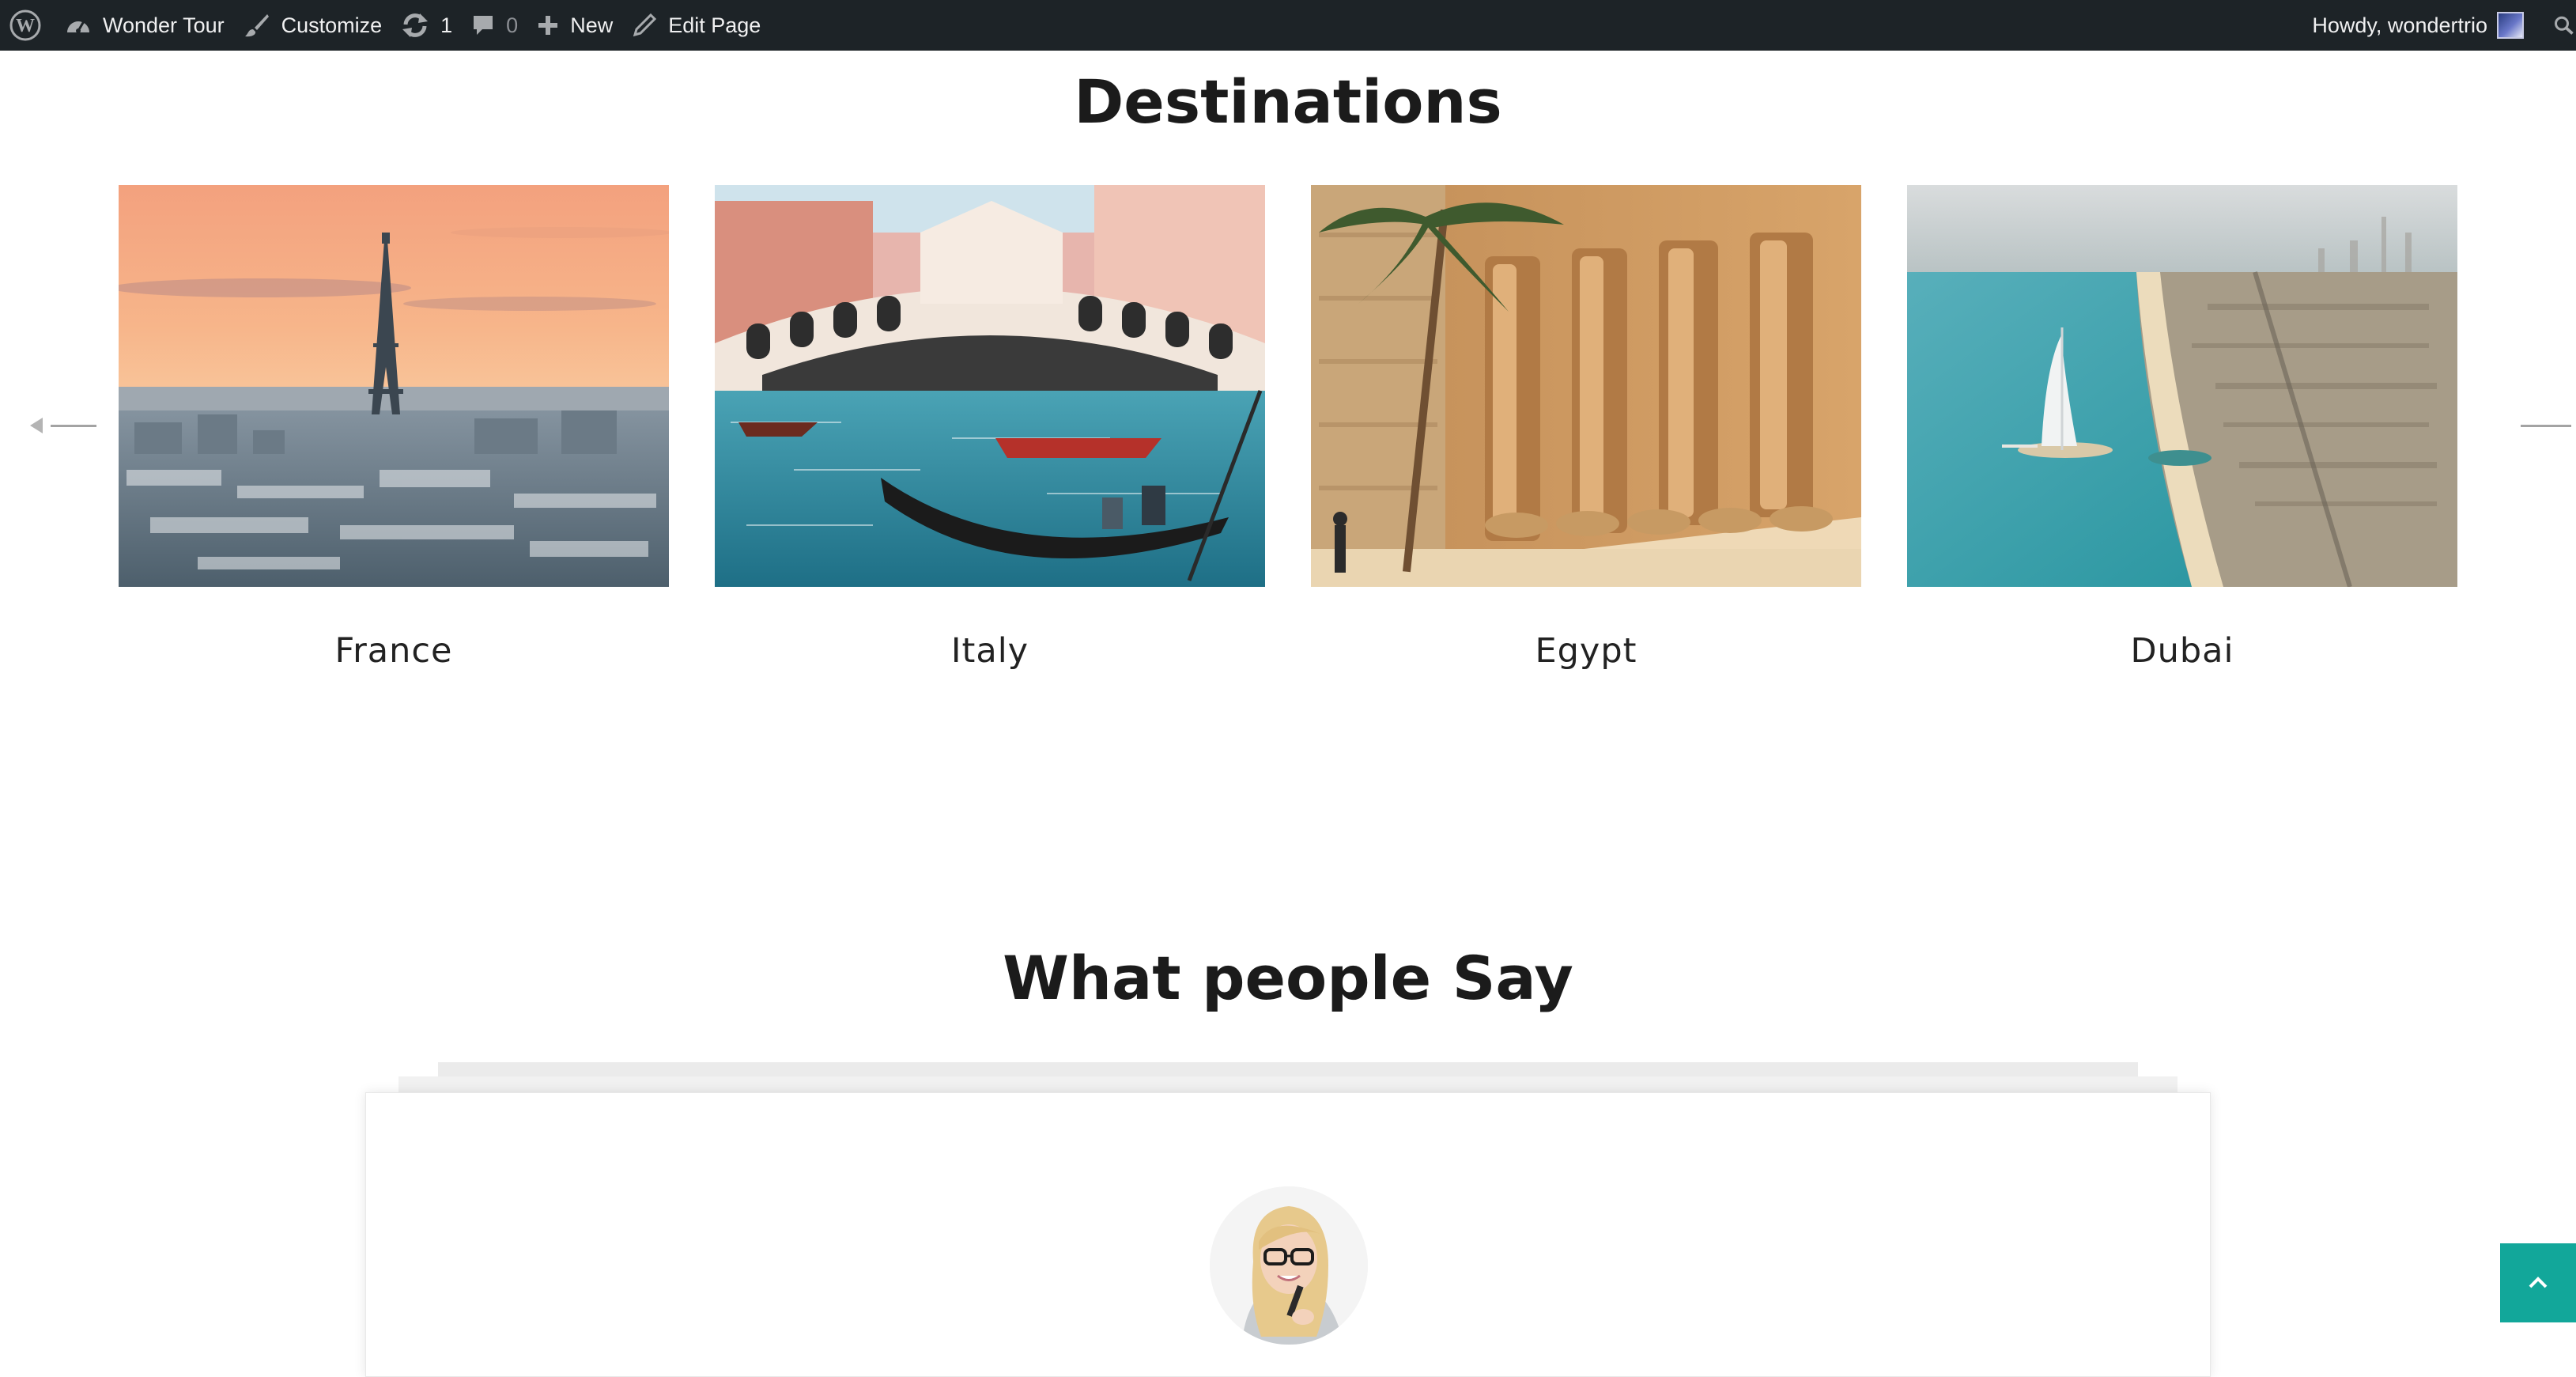 The image size is (2576, 1377). Describe the element at coordinates (332, 25) in the screenshot. I see `customize-label: Customize` at that location.